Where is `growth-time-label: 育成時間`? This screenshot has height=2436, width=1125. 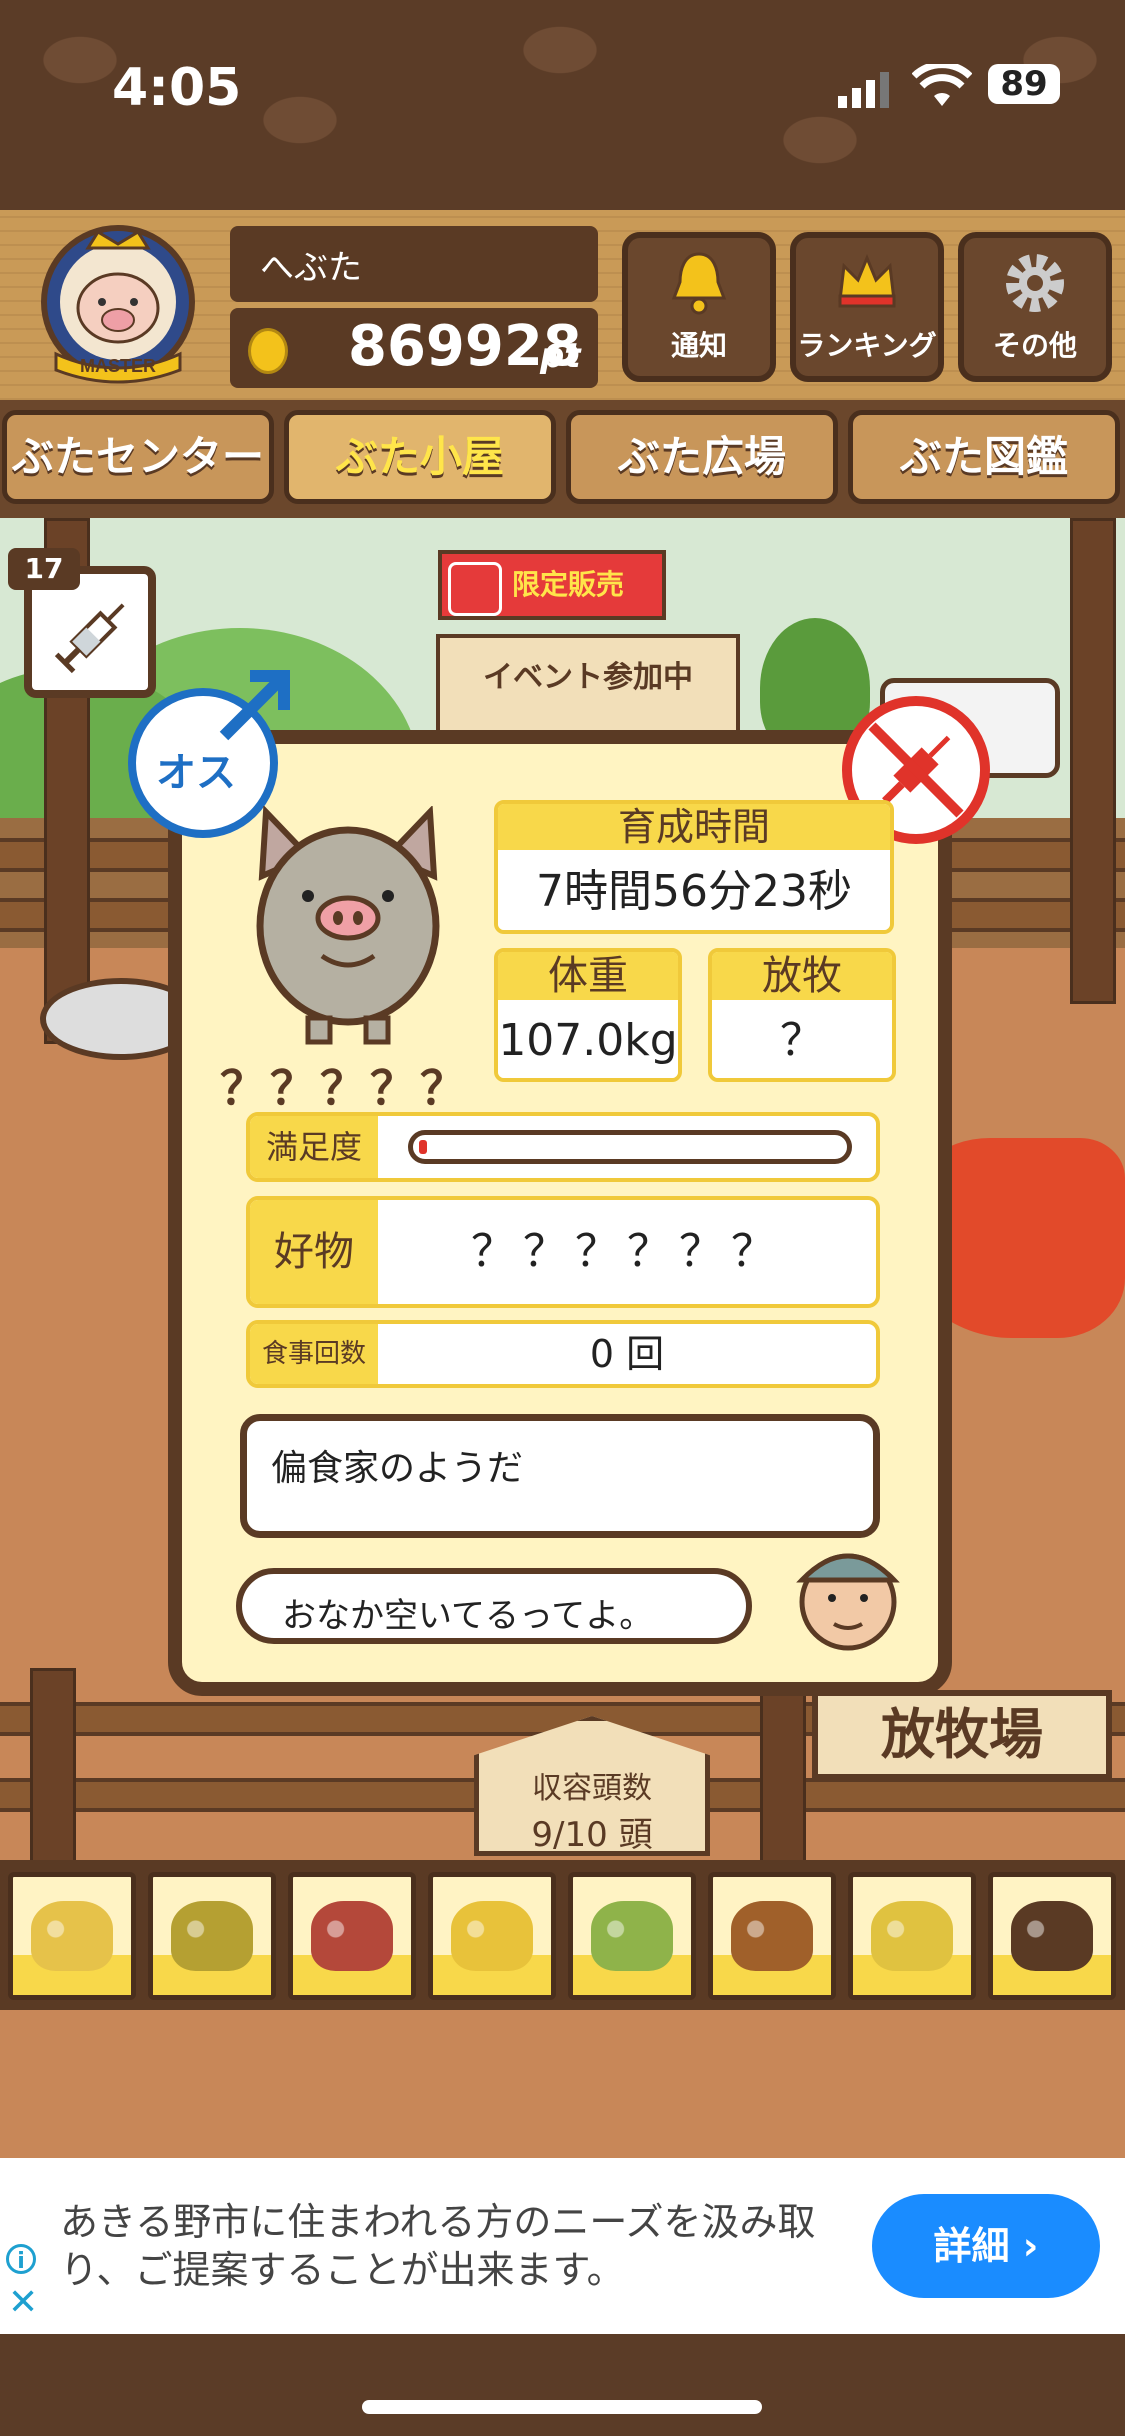 growth-time-label: 育成時間 is located at coordinates (694, 827).